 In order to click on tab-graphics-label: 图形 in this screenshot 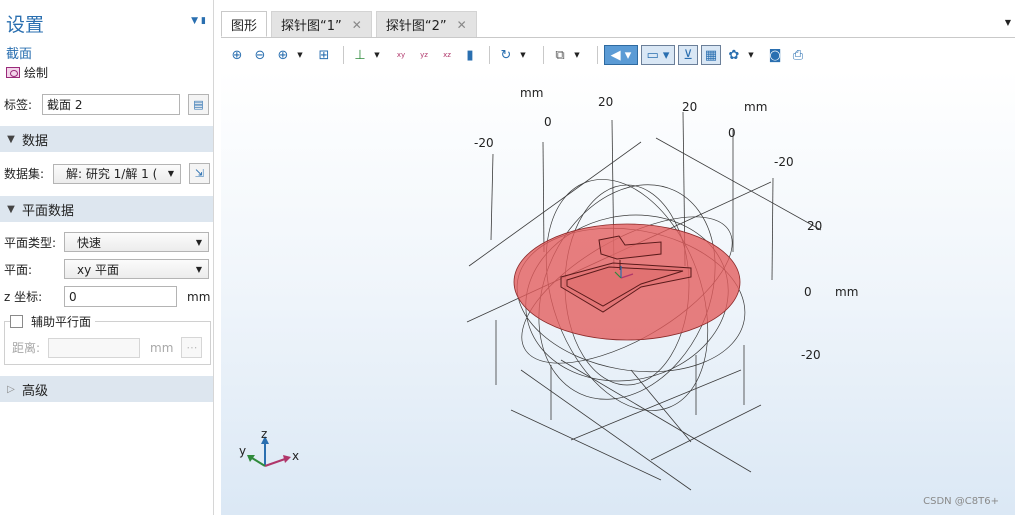, I will do `click(244, 26)`.